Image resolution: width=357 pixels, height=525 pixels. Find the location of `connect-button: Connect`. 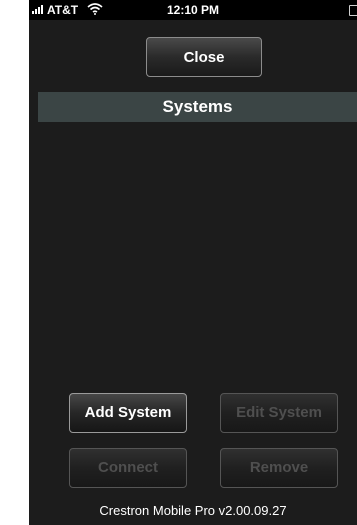

connect-button: Connect is located at coordinates (128, 468).